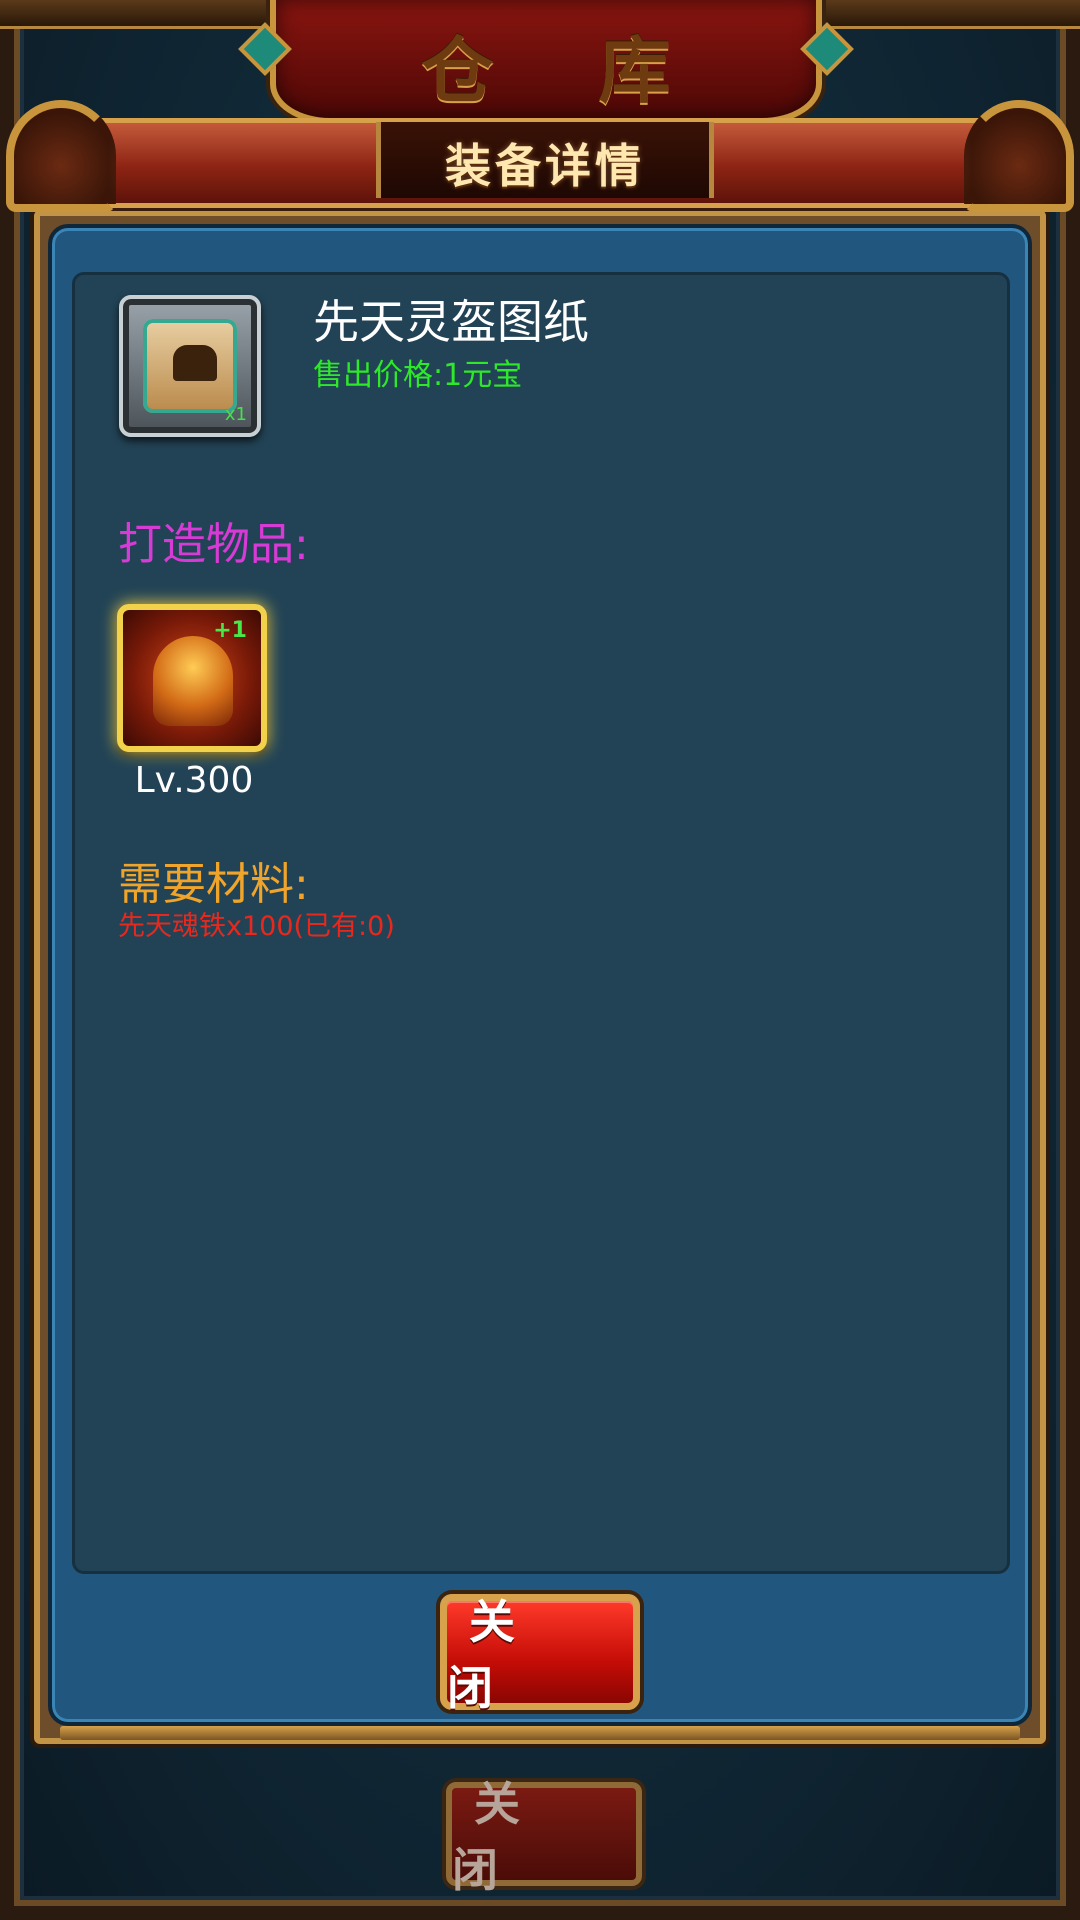  I want to click on dialog-bottom-trim, so click(540, 1733).